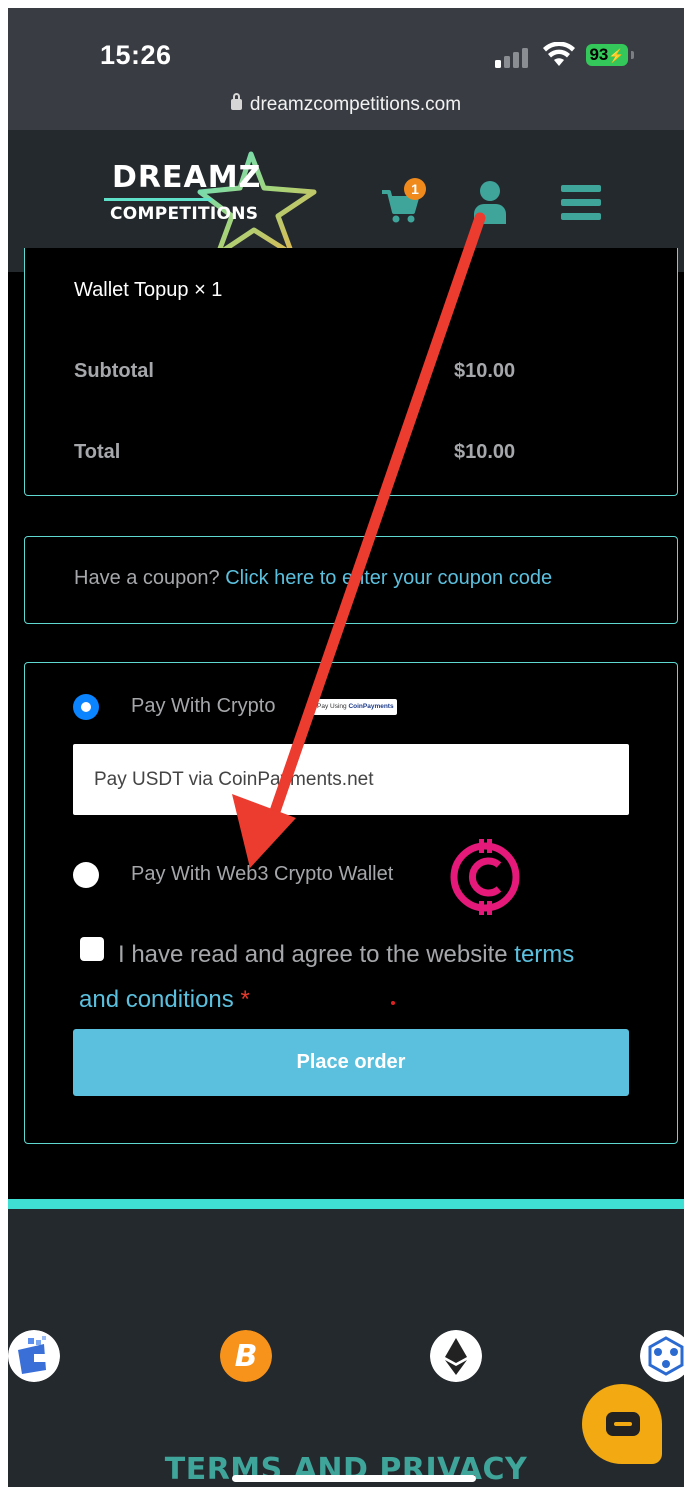 The image size is (684, 1487). Describe the element at coordinates (203, 706) in the screenshot. I see `pay-crypto-label: Pay With Crypto` at that location.